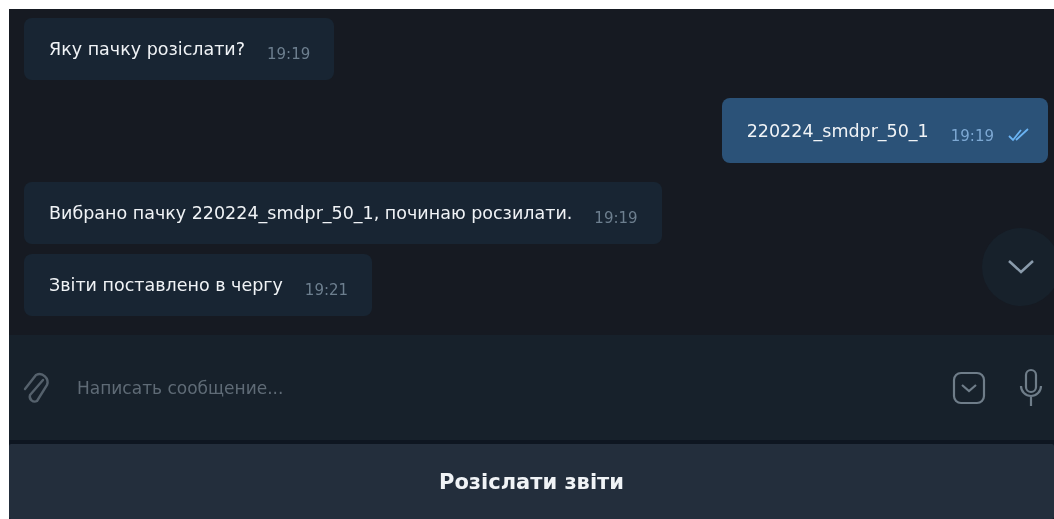 The image size is (1054, 519). Describe the element at coordinates (969, 387) in the screenshot. I see `sticker-icon` at that location.